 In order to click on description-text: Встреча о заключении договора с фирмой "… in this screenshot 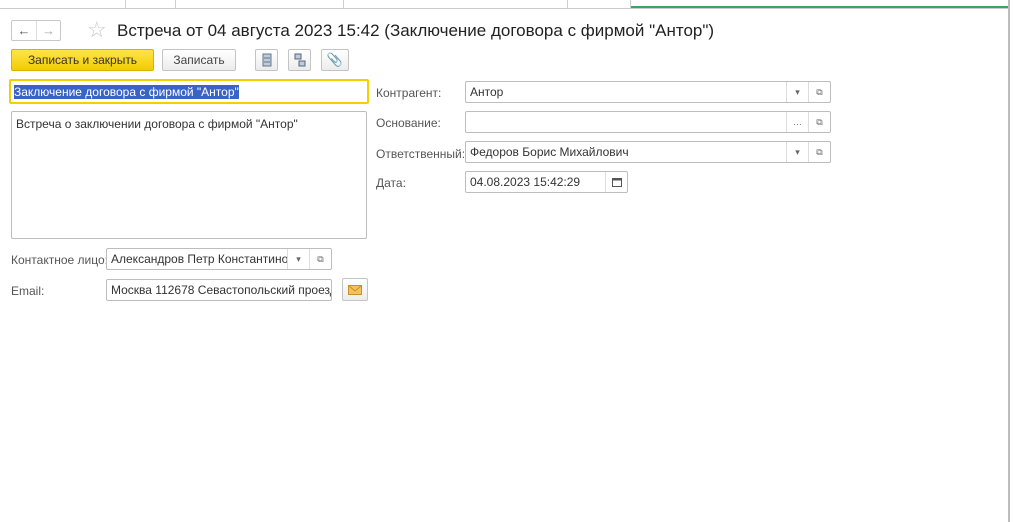, I will do `click(157, 124)`.